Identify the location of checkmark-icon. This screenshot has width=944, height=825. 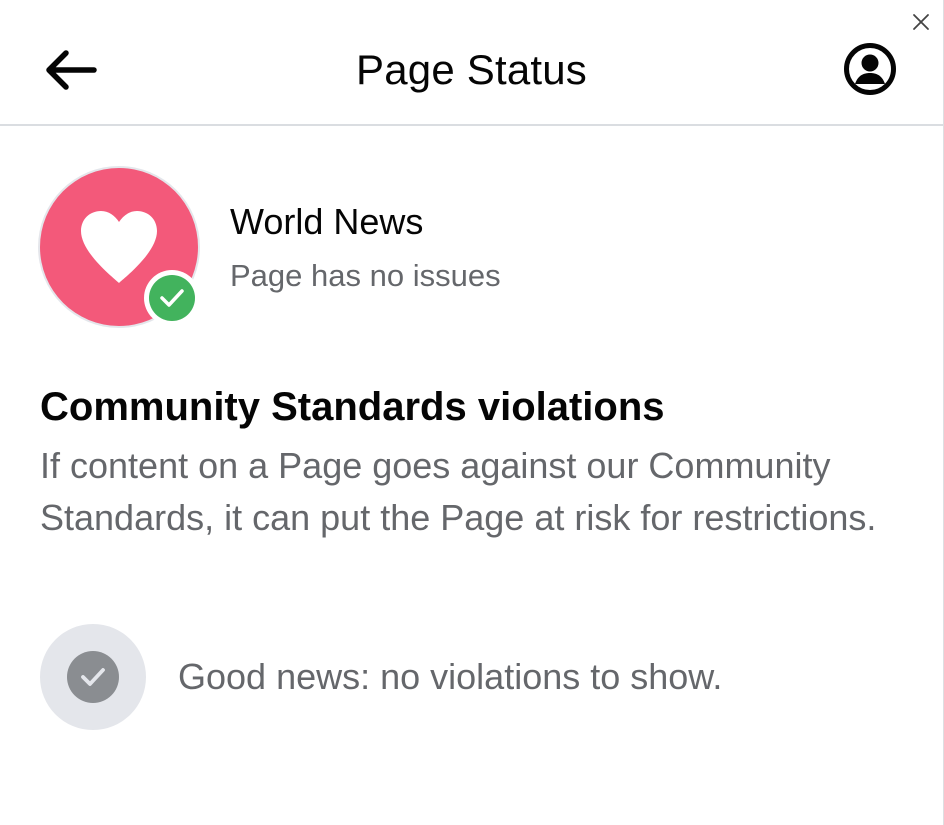
(172, 298).